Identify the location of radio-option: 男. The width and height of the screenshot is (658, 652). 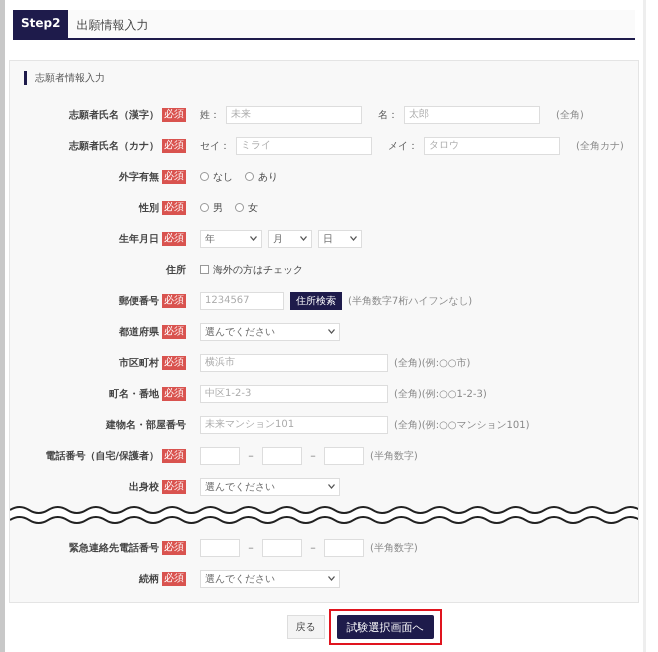
(211, 207).